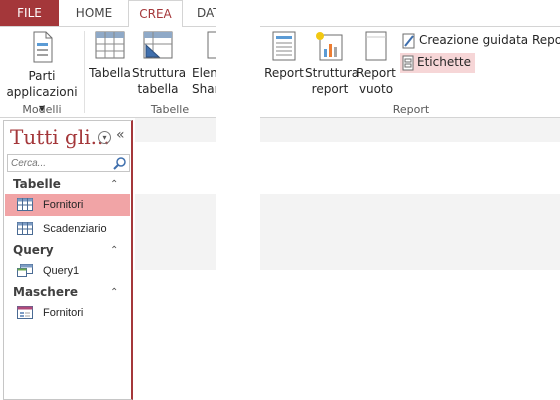  I want to click on struttura-report-label-2: report, so click(330, 89).